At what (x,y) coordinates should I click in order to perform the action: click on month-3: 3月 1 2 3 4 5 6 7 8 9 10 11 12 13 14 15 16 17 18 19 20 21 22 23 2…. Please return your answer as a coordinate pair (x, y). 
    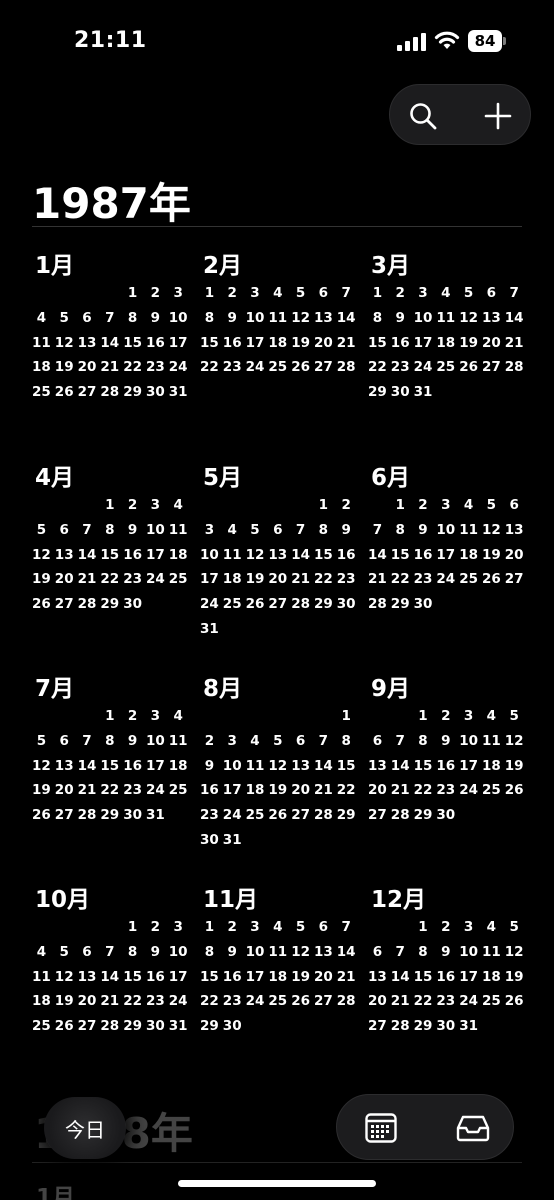
    Looking at the image, I should click on (446, 327).